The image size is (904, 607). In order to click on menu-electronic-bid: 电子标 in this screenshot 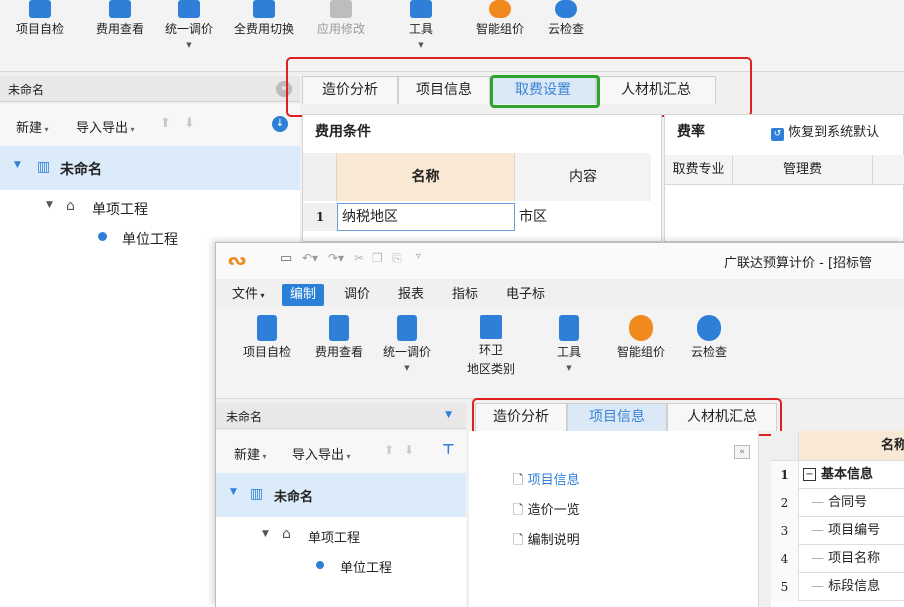, I will do `click(525, 295)`.